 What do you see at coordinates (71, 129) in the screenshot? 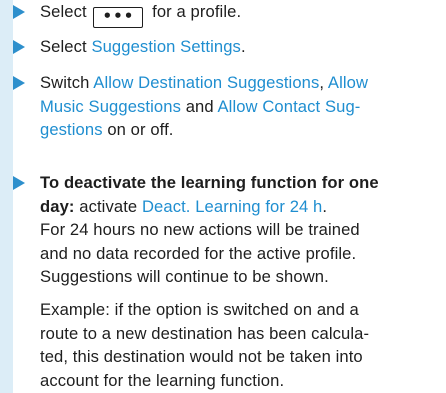
I see `allow-contact-suggestions-link-cont: gestions` at bounding box center [71, 129].